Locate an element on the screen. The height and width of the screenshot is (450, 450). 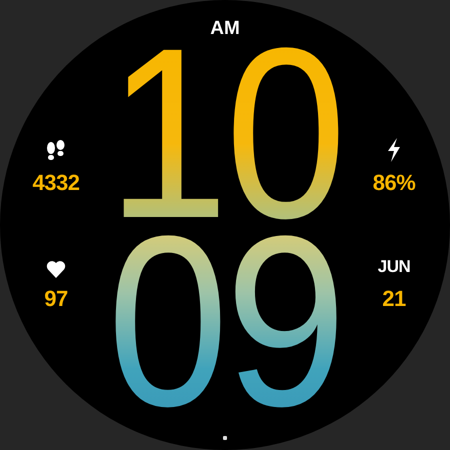
heart-icon is located at coordinates (56, 269).